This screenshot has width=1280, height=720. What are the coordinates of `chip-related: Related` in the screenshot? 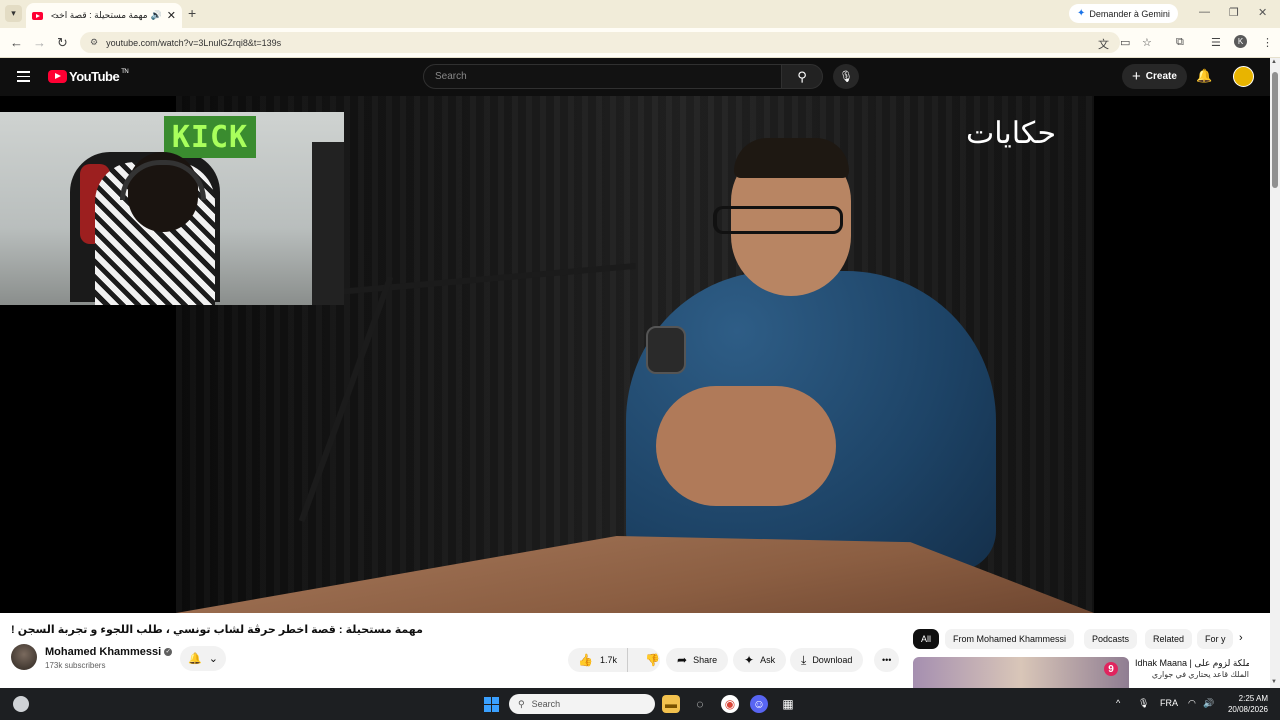 It's located at (1169, 639).